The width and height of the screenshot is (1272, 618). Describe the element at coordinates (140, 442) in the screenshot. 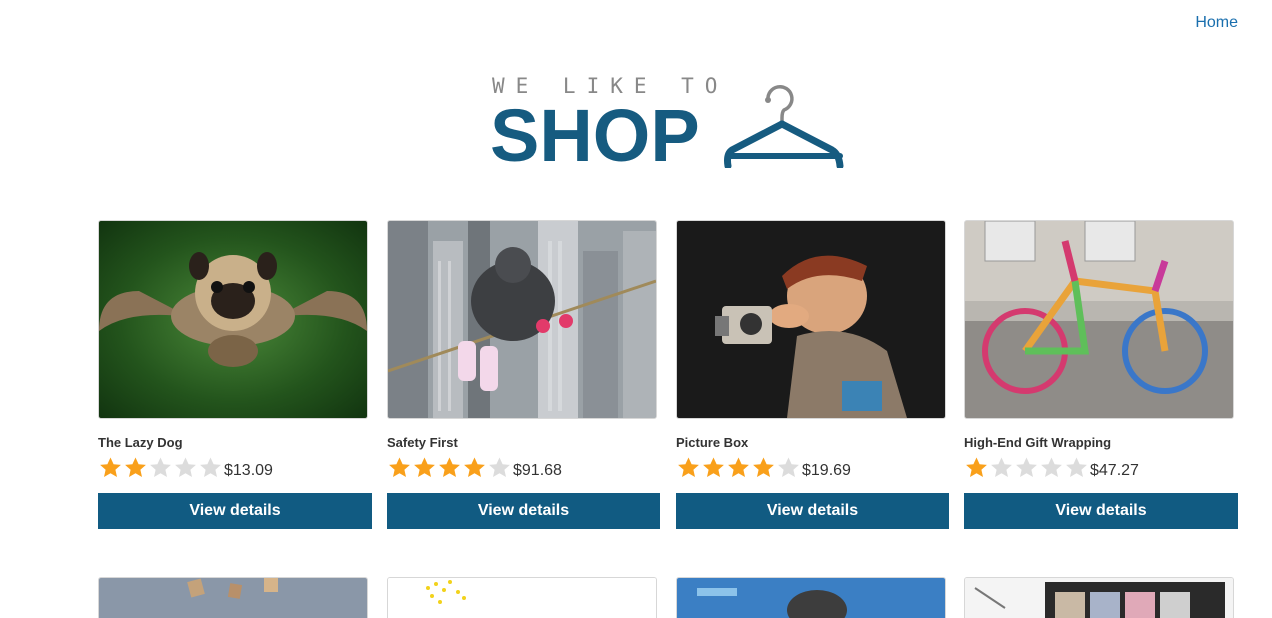

I see `product-title: The Lazy Dog` at that location.